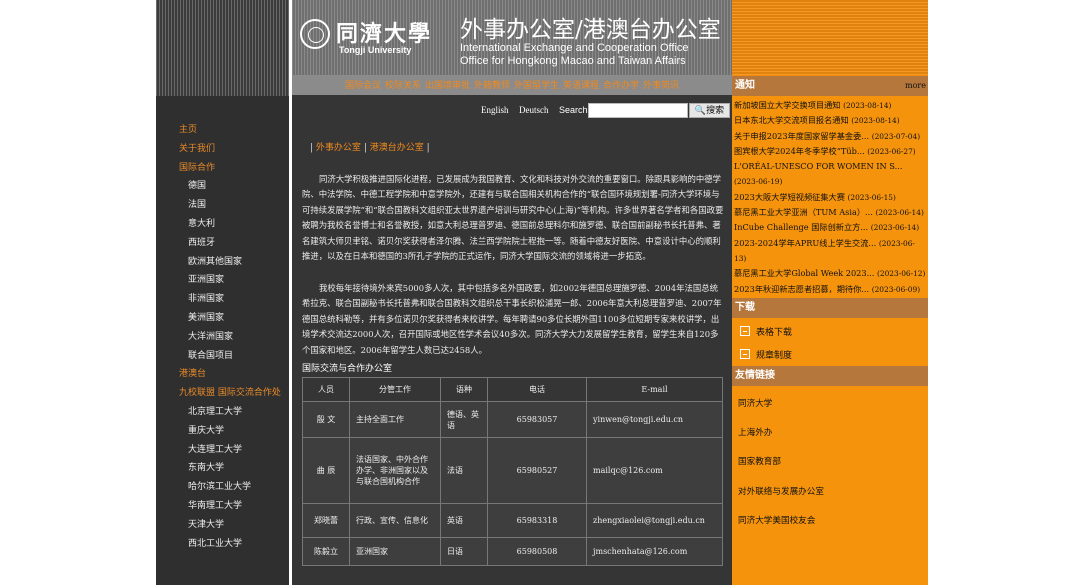  Describe the element at coordinates (830, 308) in the screenshot. I see `download-header: 下载` at that location.